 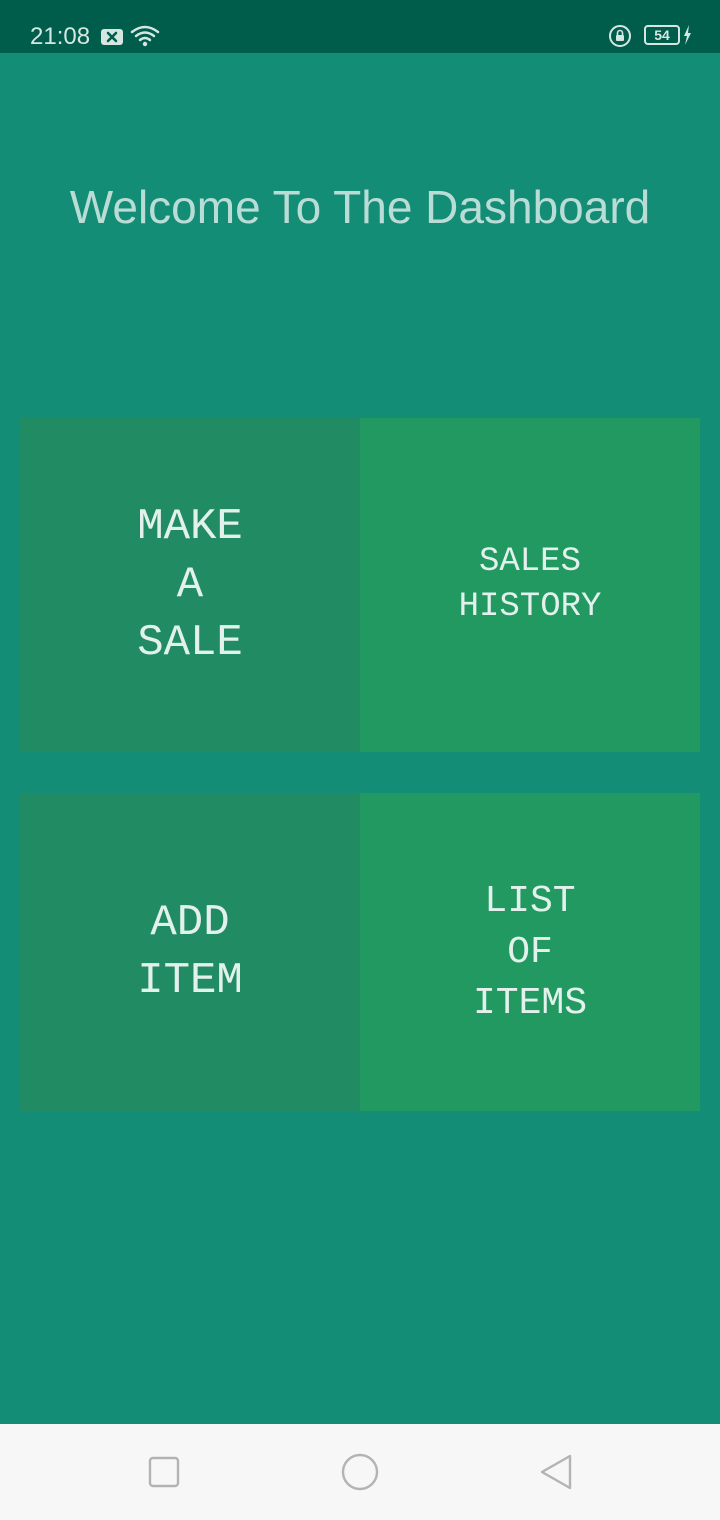 I want to click on tile-label-line: ADD, so click(x=190, y=923).